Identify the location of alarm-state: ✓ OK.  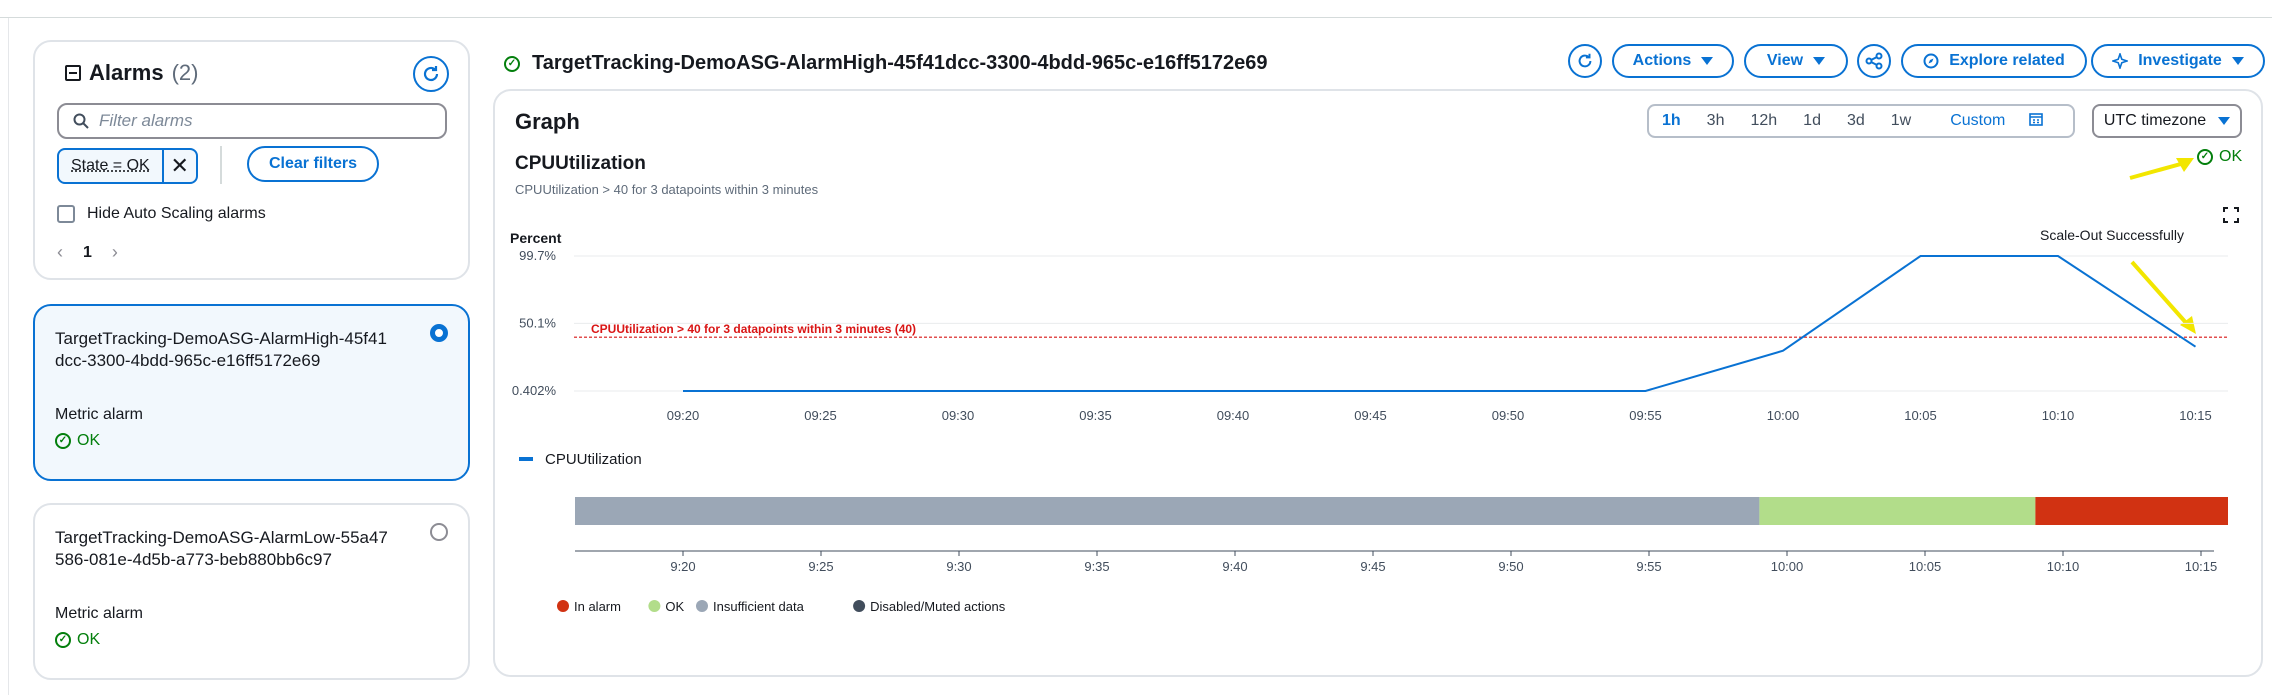
(2219, 157).